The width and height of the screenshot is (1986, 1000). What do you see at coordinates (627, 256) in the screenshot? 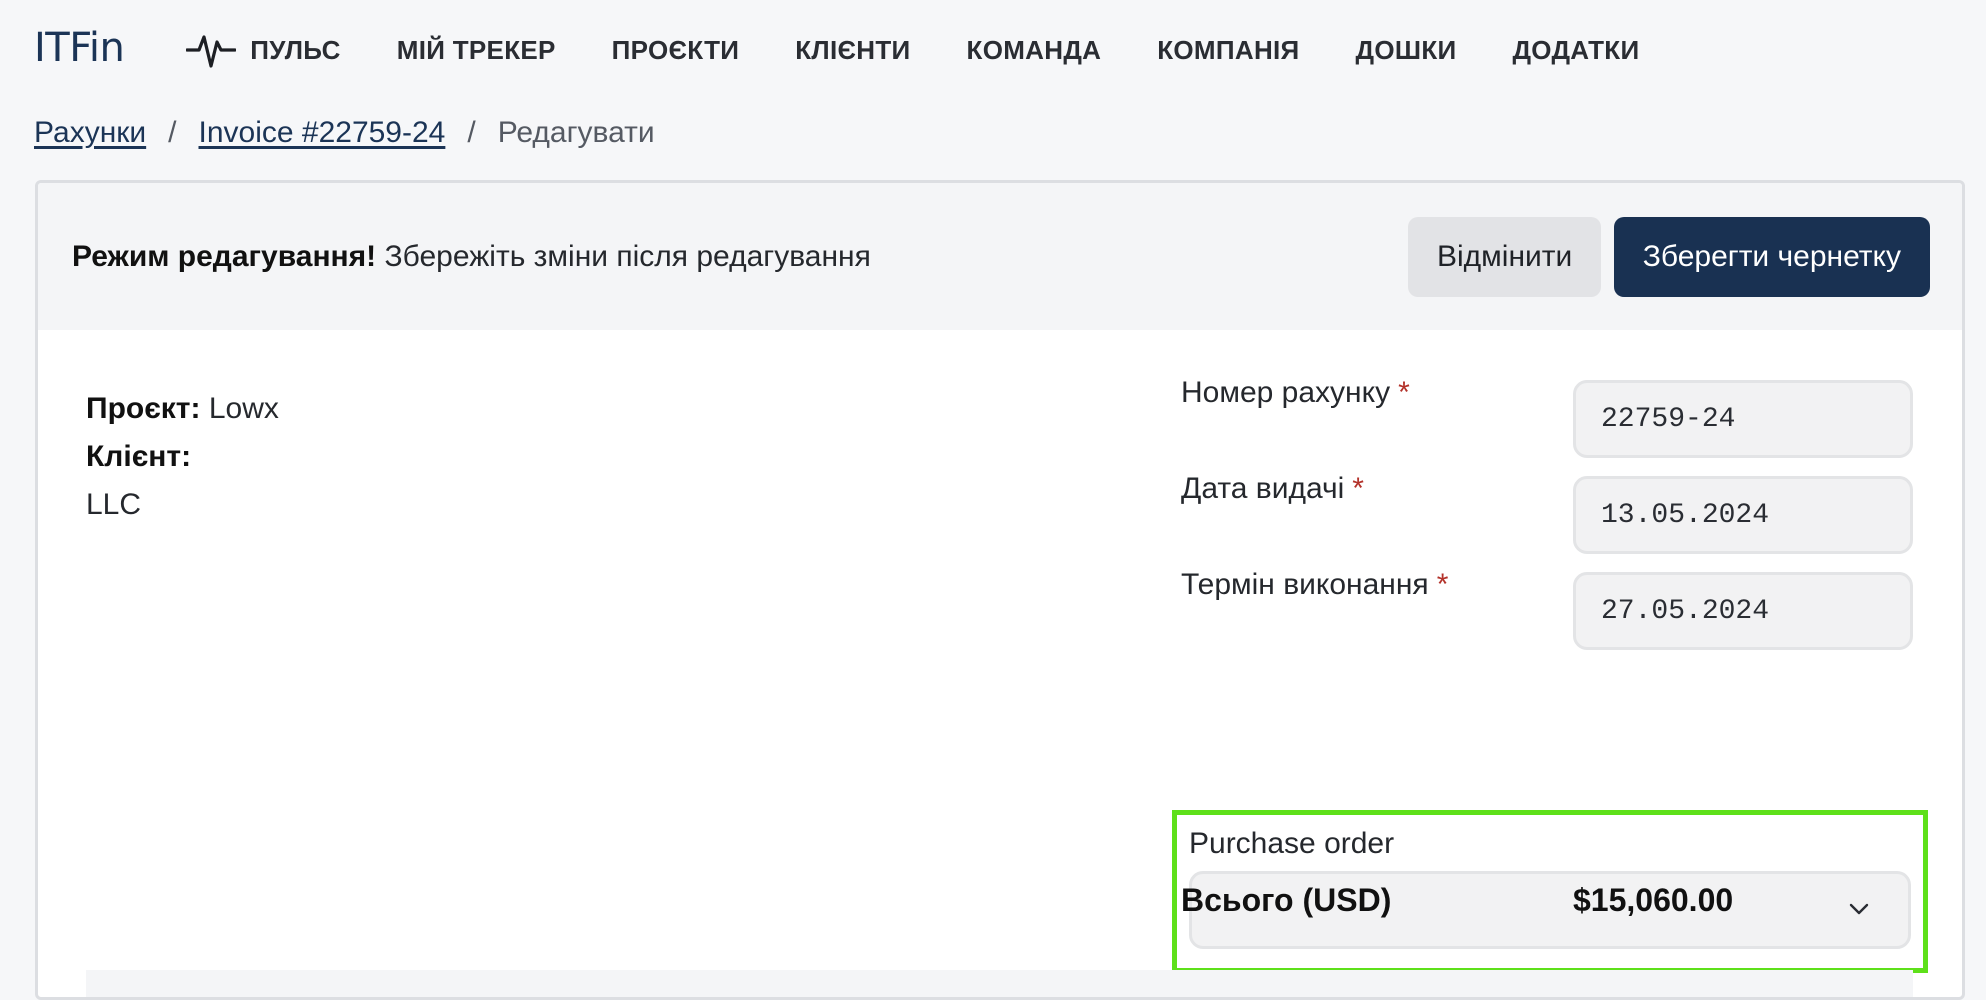
I see `edit-mode-text: Збережіть зміни після редагування` at bounding box center [627, 256].